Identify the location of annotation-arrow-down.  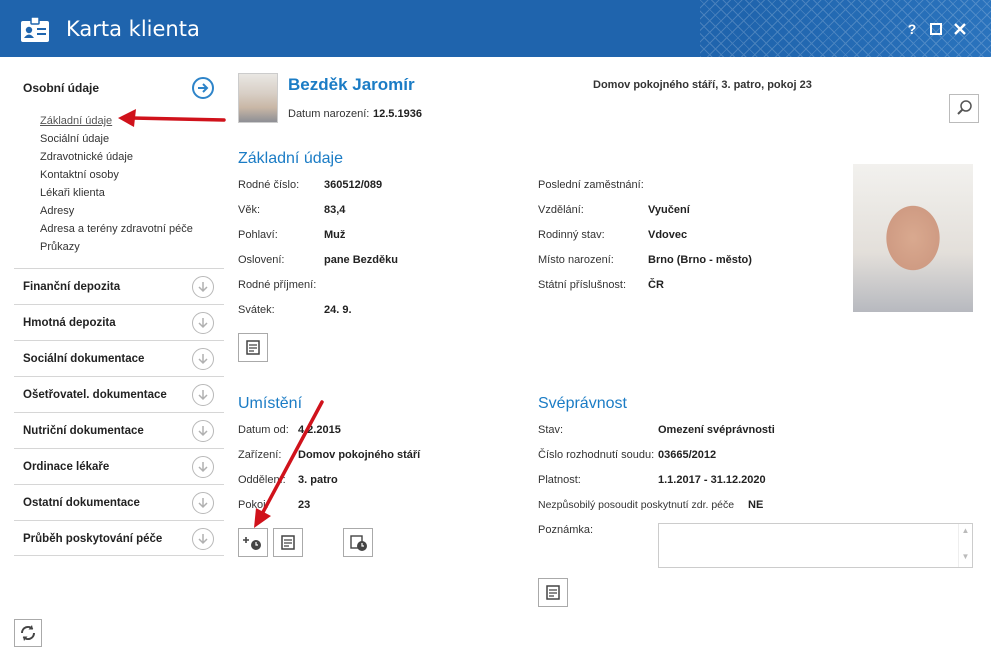
(289, 464).